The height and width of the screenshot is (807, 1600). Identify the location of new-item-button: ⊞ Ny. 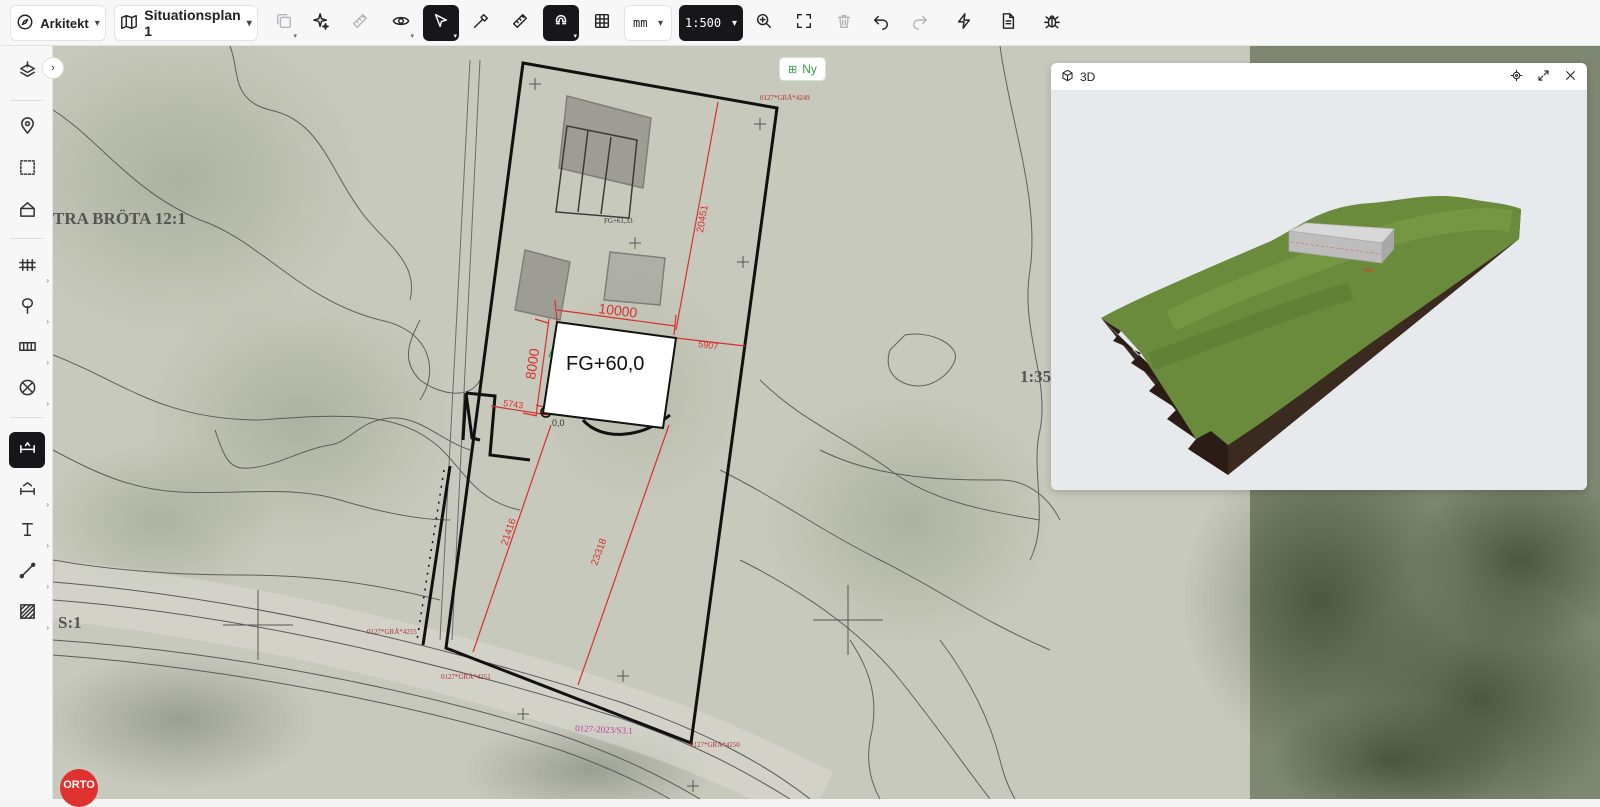
(802, 69).